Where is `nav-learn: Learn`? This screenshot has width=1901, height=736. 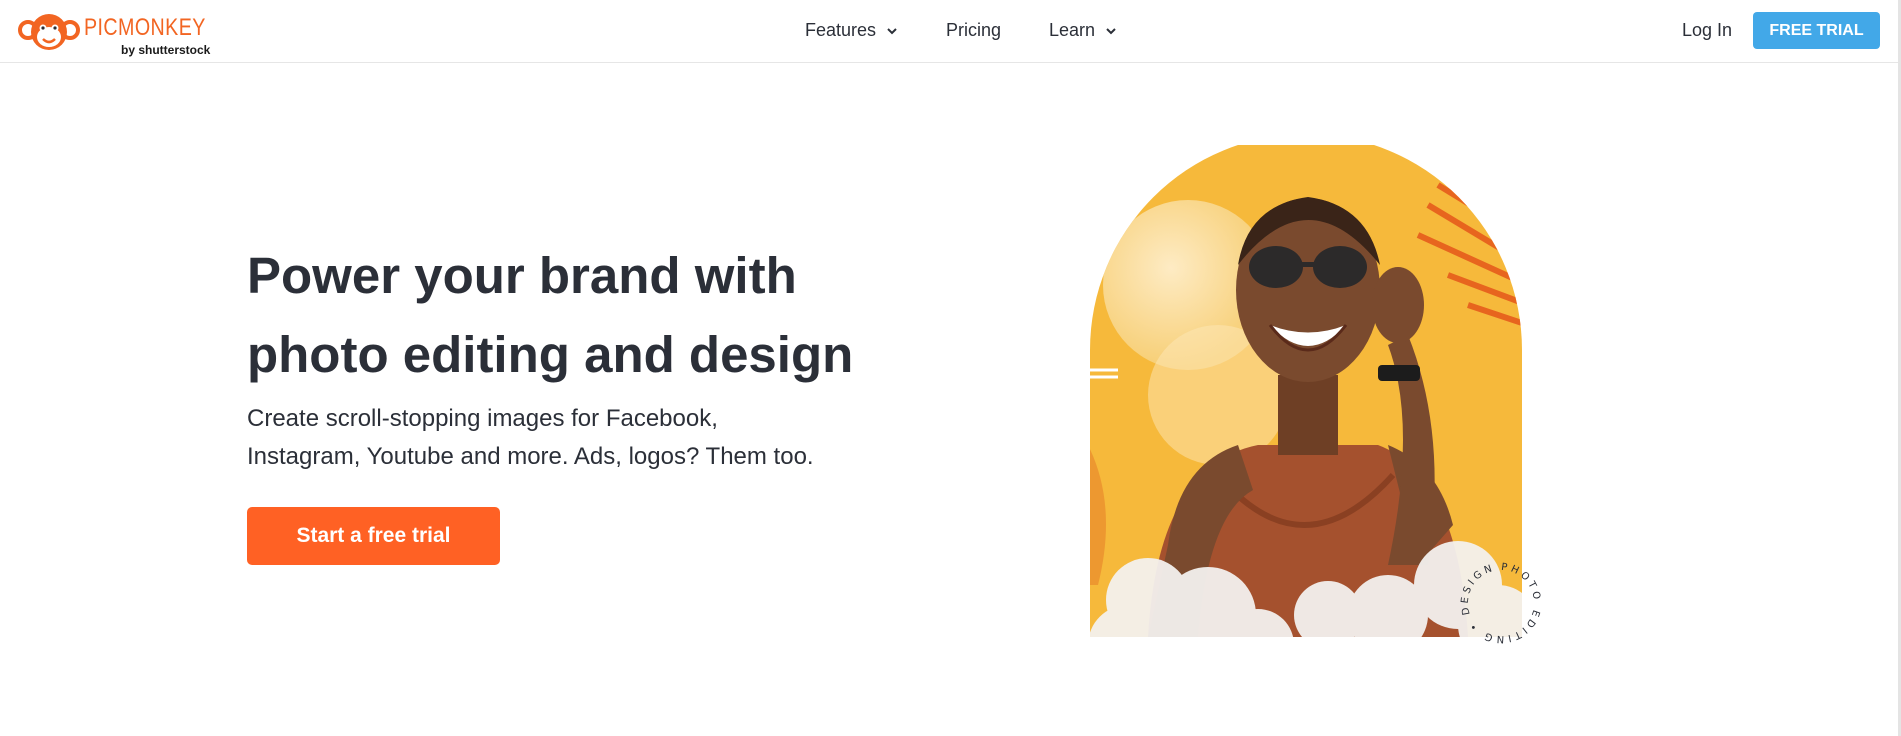
nav-learn: Learn is located at coordinates (1083, 30).